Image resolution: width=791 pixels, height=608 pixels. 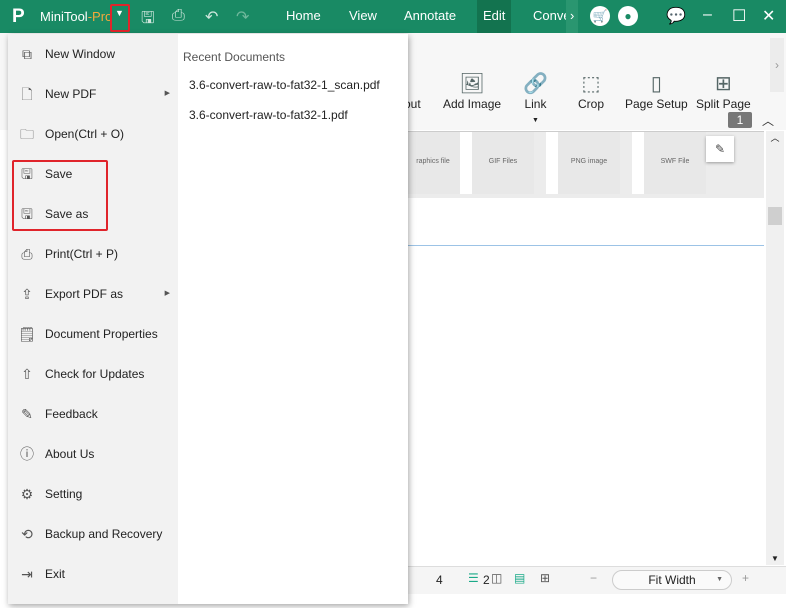 What do you see at coordinates (64, 494) in the screenshot?
I see `menu-item-label: Setting` at bounding box center [64, 494].